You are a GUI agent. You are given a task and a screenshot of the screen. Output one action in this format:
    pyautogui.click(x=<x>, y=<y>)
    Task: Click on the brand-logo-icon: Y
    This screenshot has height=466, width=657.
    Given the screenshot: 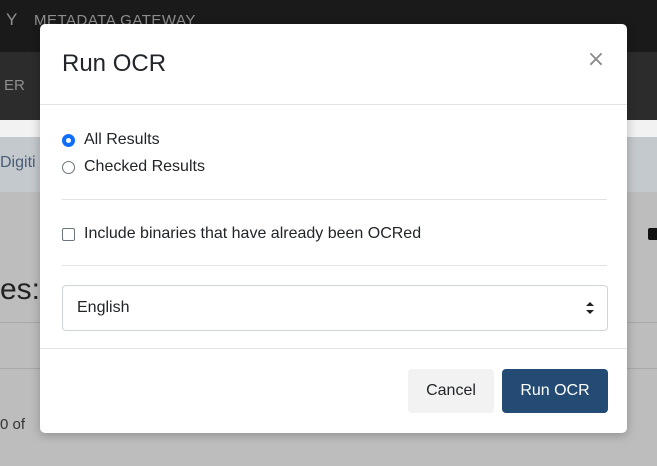 What is the action you would take?
    pyautogui.click(x=12, y=19)
    